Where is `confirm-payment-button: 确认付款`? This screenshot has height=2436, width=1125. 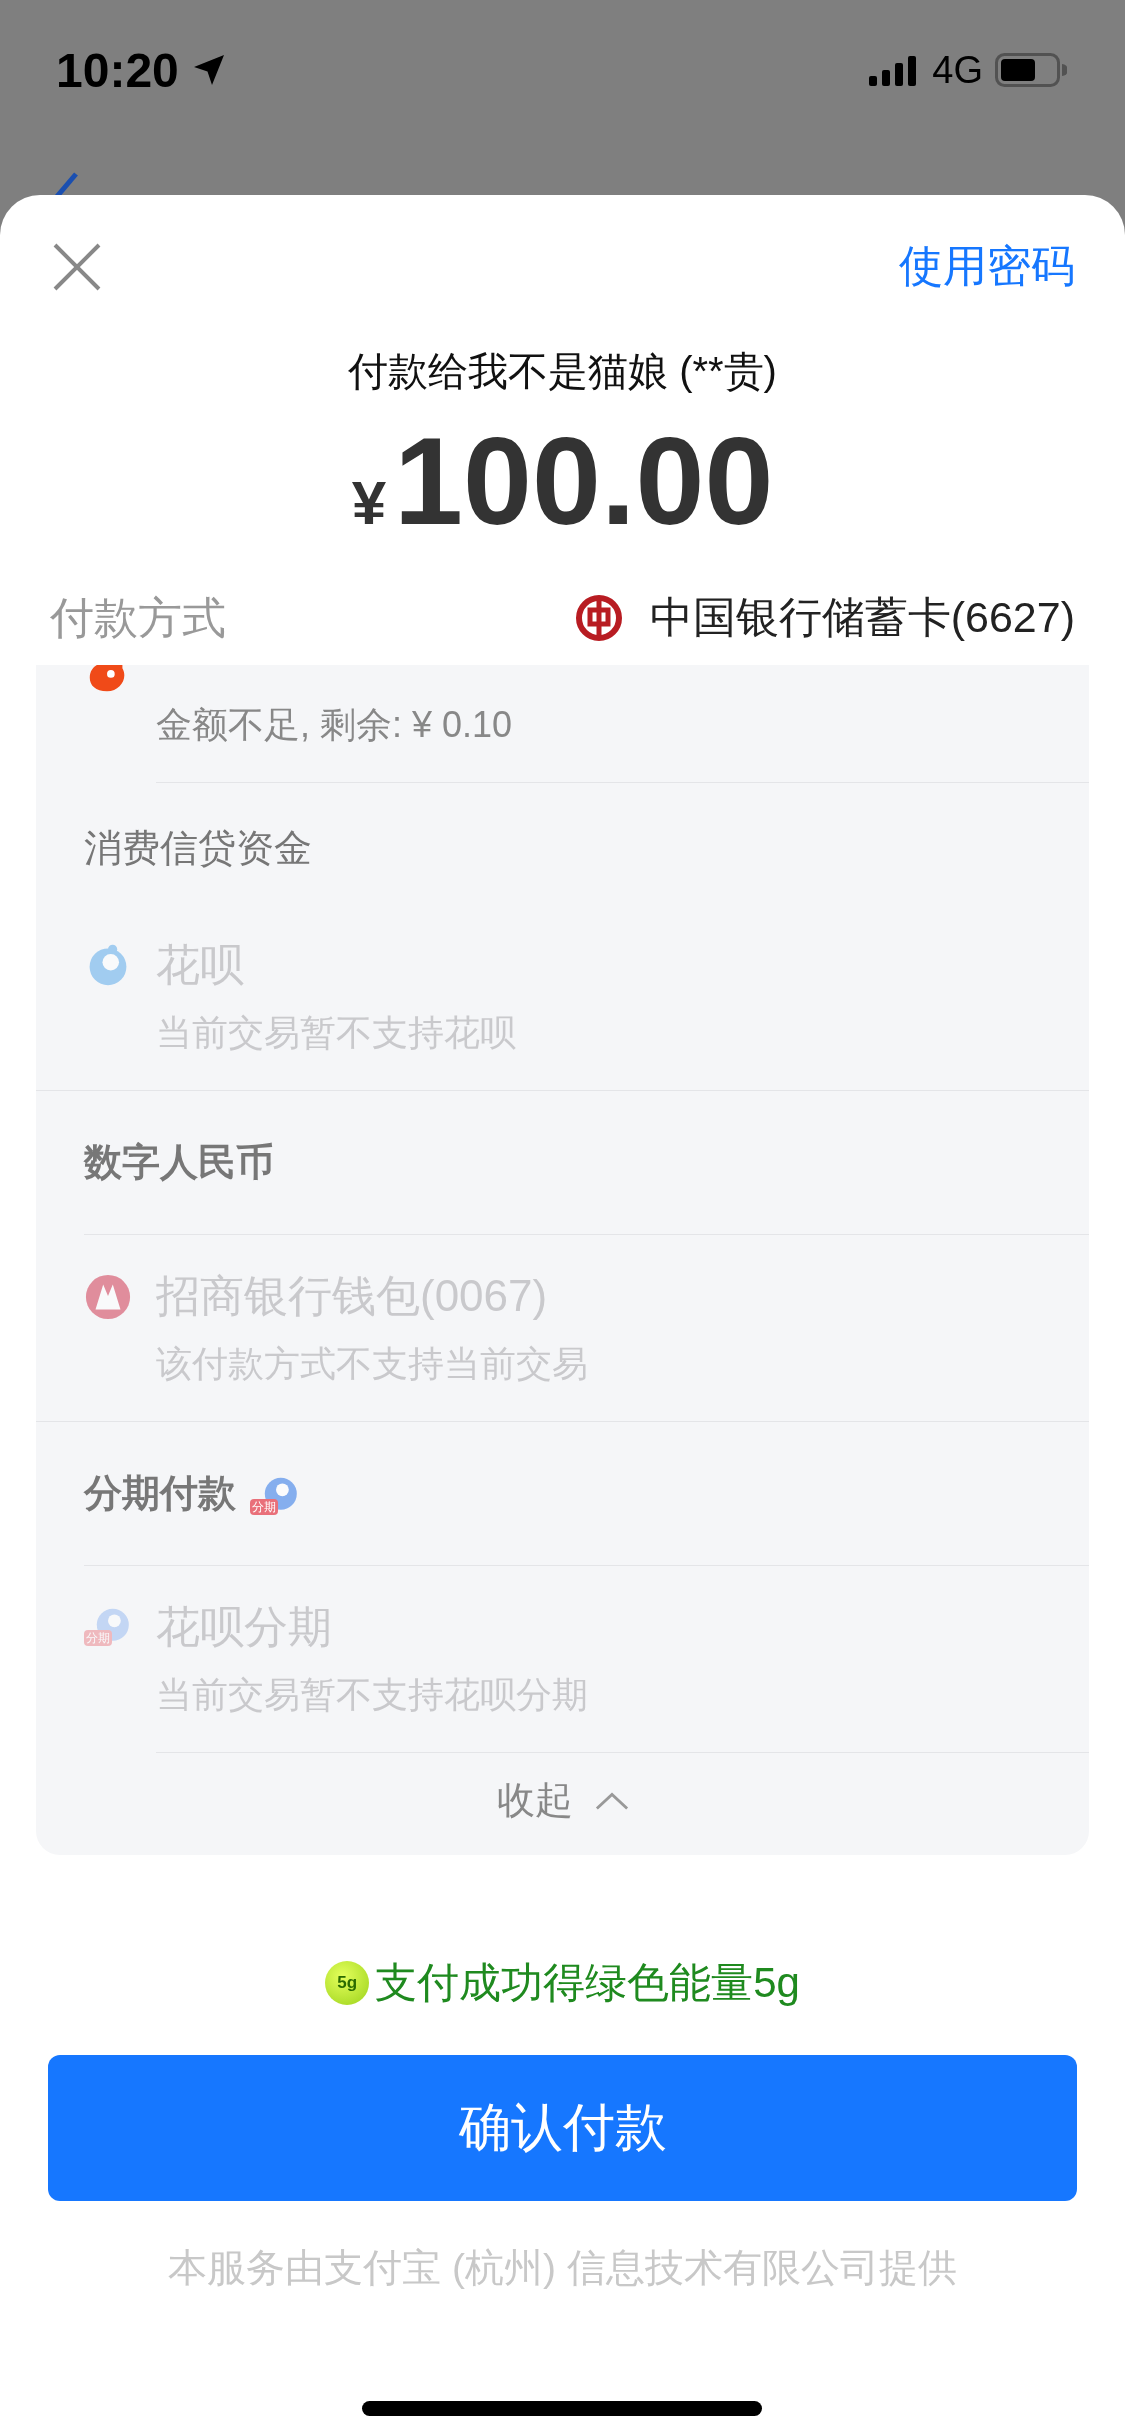
confirm-payment-button: 确认付款 is located at coordinates (562, 2128).